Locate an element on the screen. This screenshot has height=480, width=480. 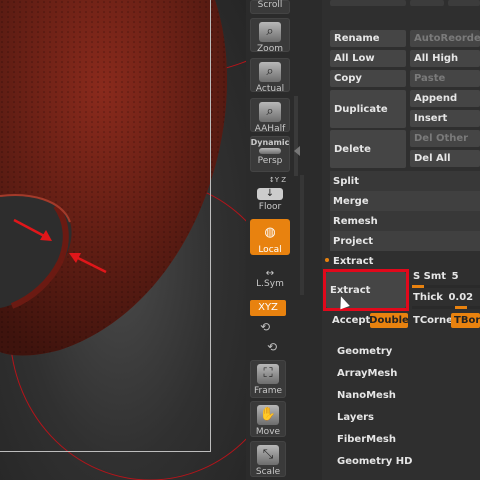
layers-menu: Layers is located at coordinates (355, 417).